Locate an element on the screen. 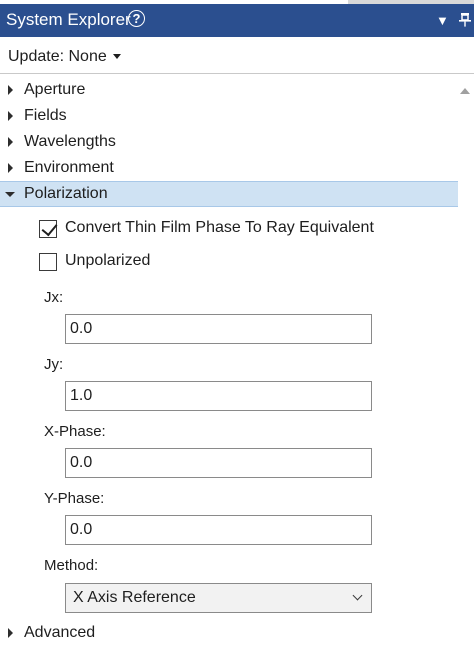  caret-down-icon is located at coordinates (117, 56).